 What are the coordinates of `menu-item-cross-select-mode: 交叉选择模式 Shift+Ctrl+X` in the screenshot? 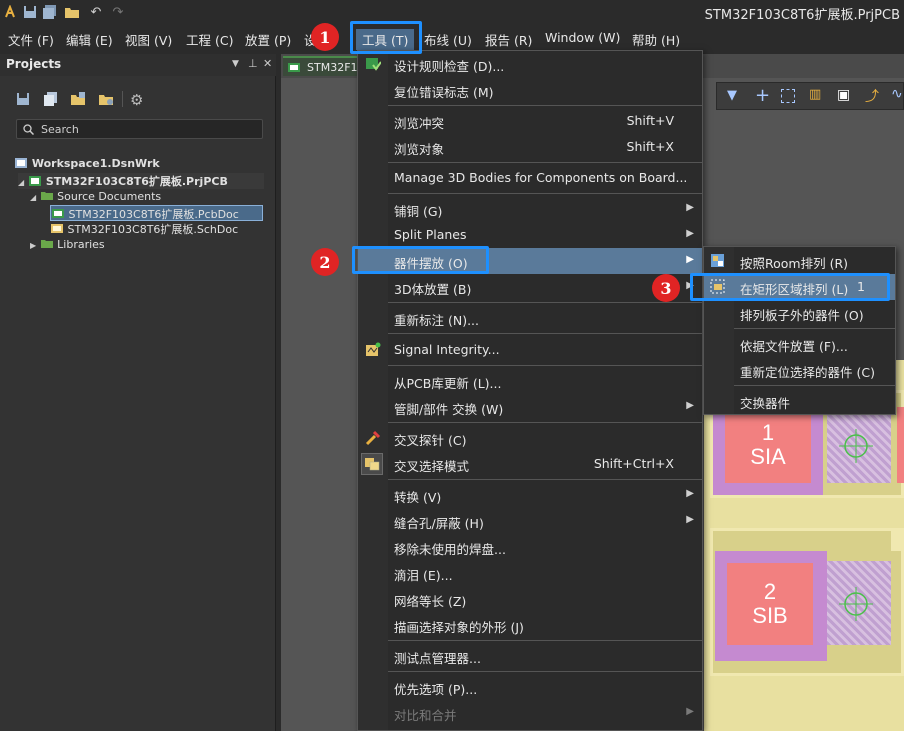 It's located at (530, 464).